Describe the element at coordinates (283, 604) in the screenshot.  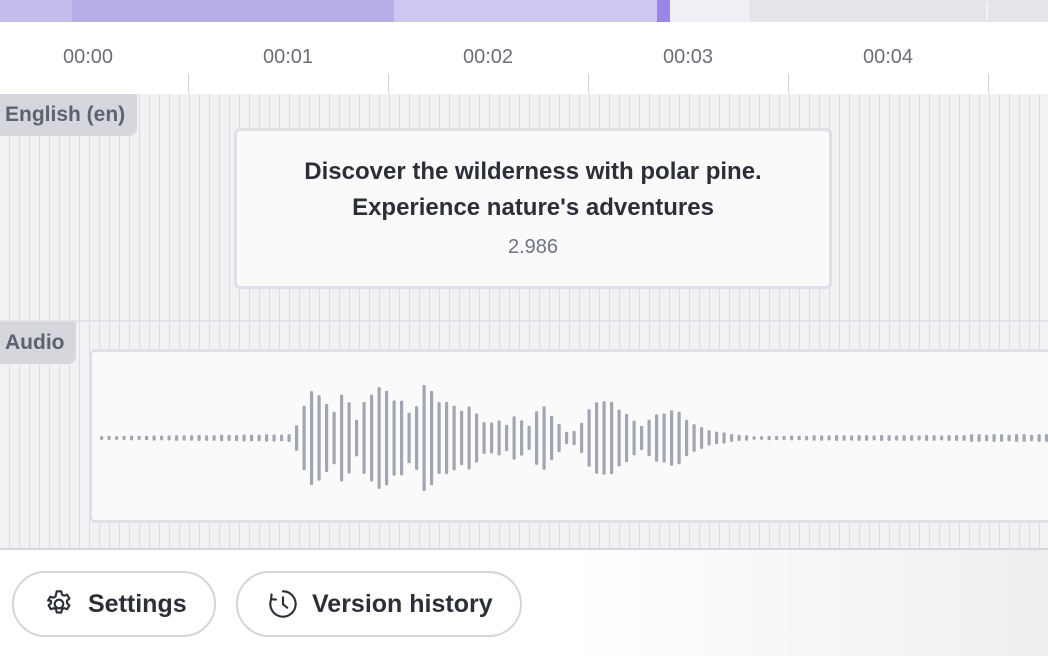
I see `clock-history-icon` at that location.